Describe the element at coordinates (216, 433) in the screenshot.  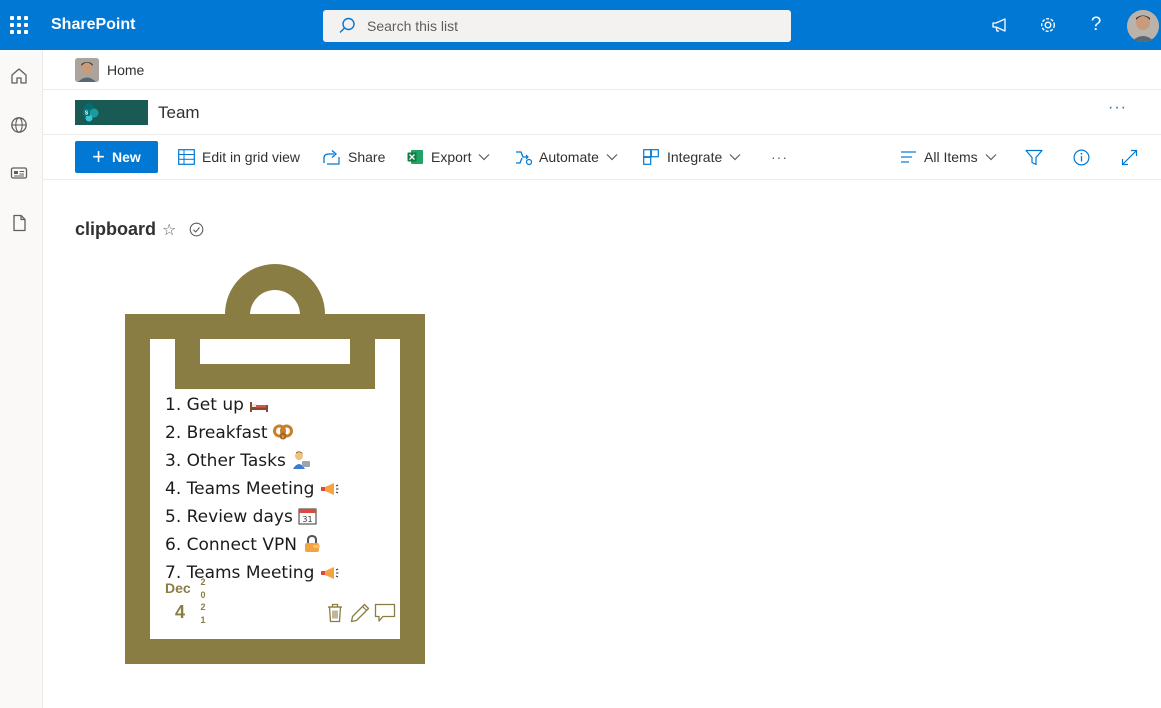
I see `task-text: 2. Breakfast` at that location.